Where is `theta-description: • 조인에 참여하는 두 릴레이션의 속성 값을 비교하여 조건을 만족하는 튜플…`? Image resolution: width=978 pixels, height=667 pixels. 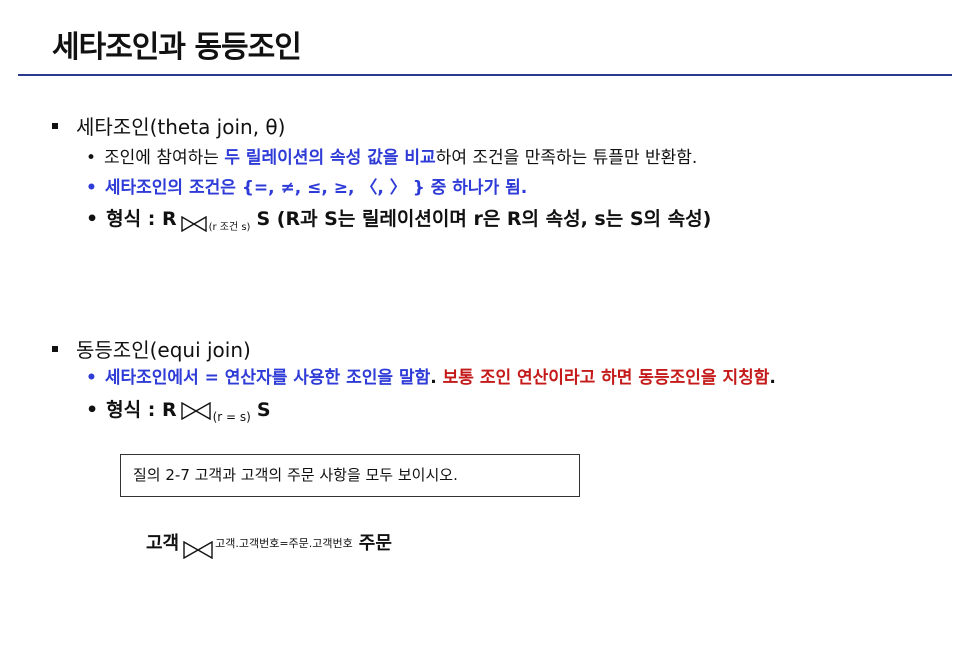
theta-description: • 조인에 참여하는 두 릴레이션의 속성 값을 비교하여 조건을 만족하는 튜플… is located at coordinates (391, 158).